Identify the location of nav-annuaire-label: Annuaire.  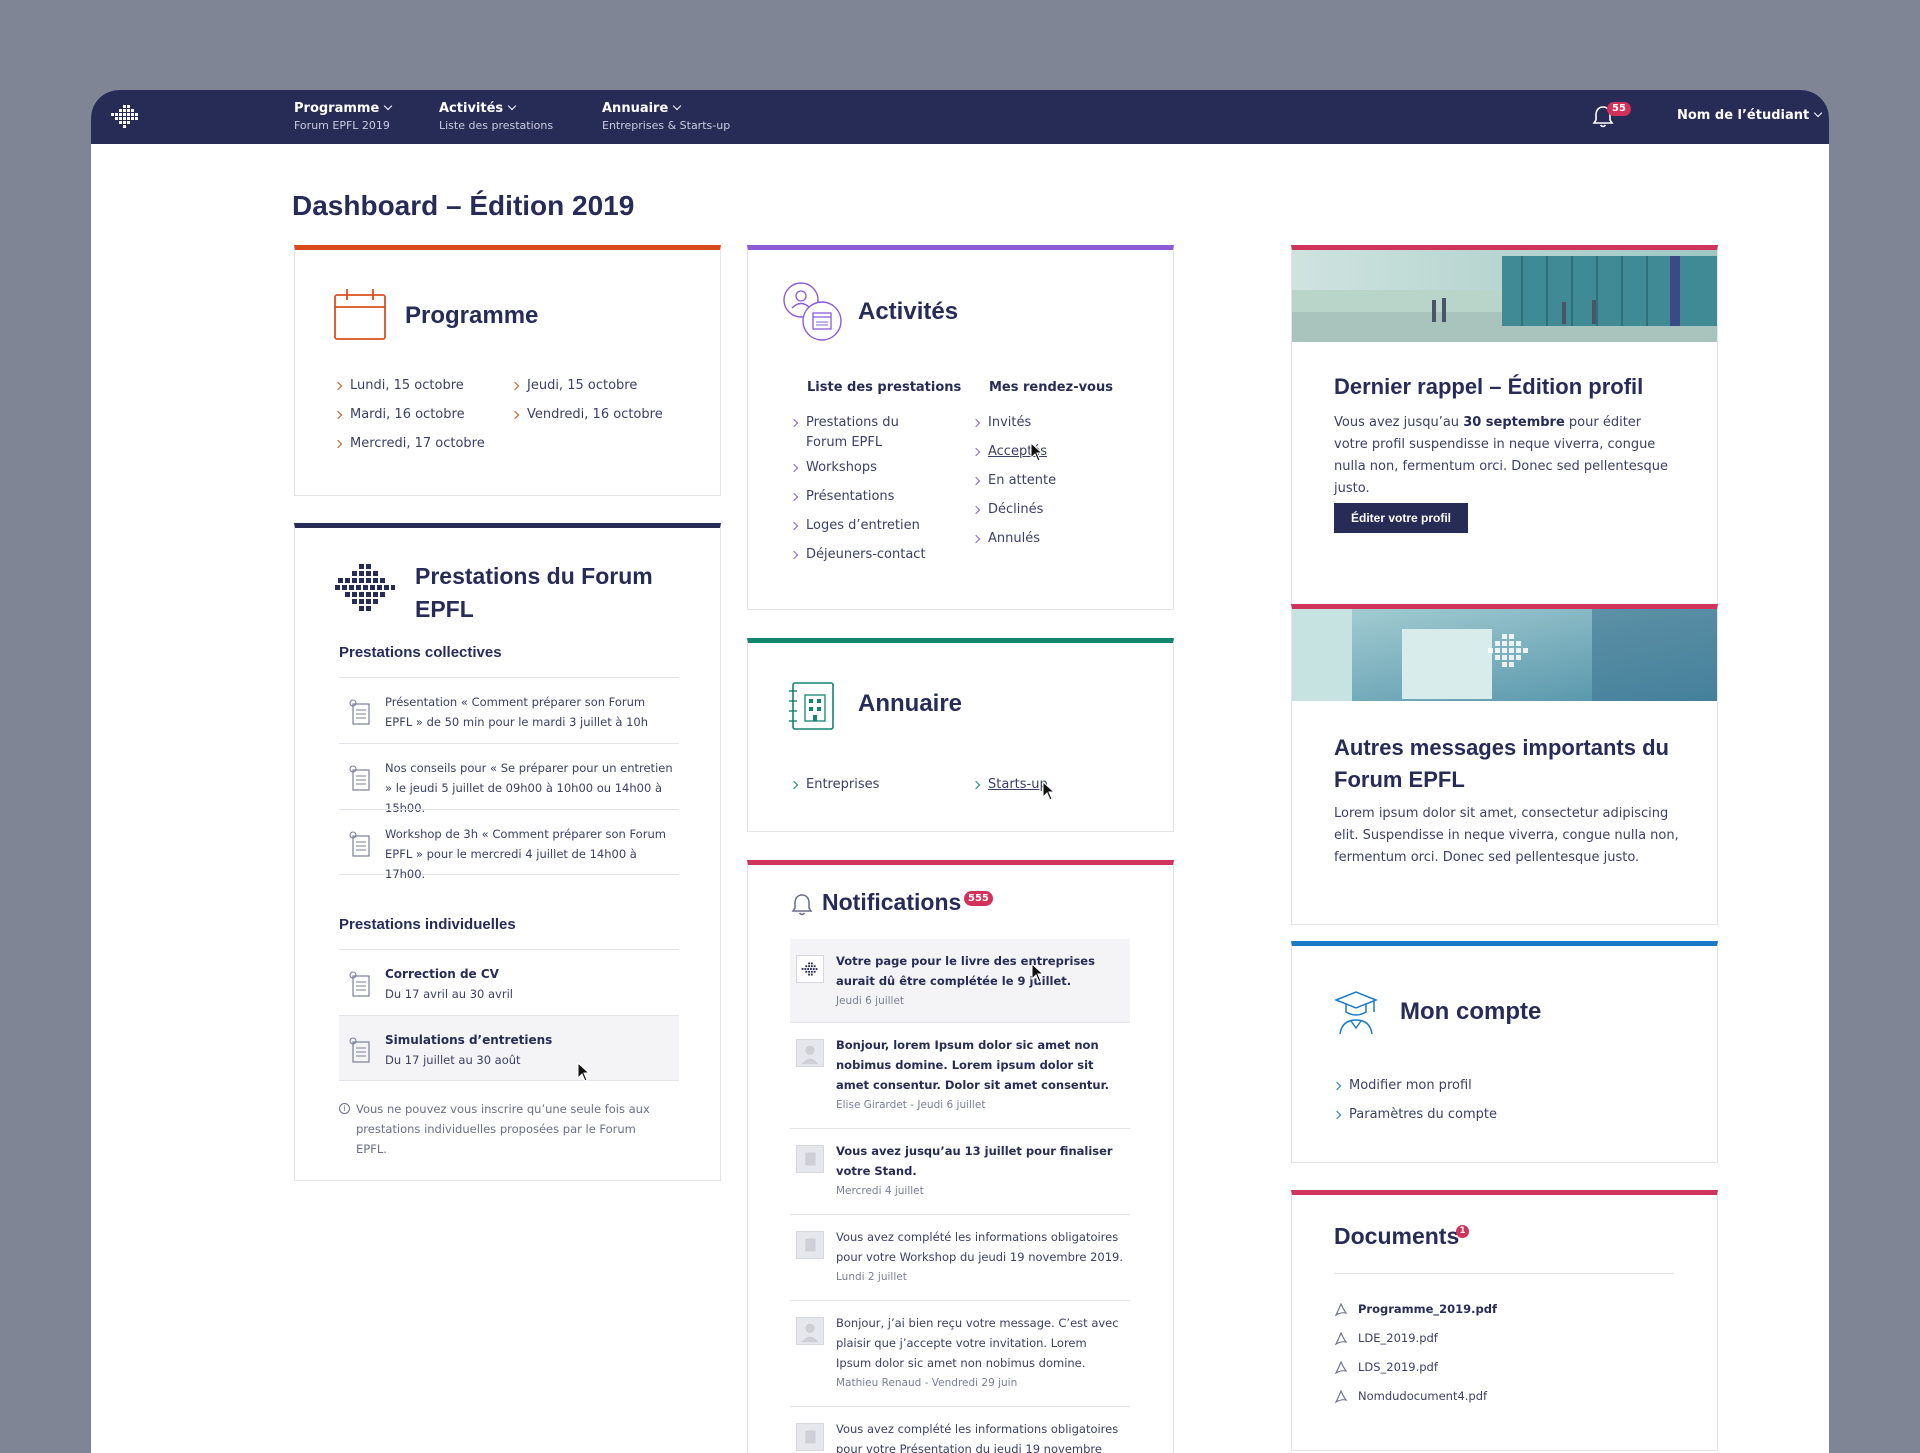
(635, 108).